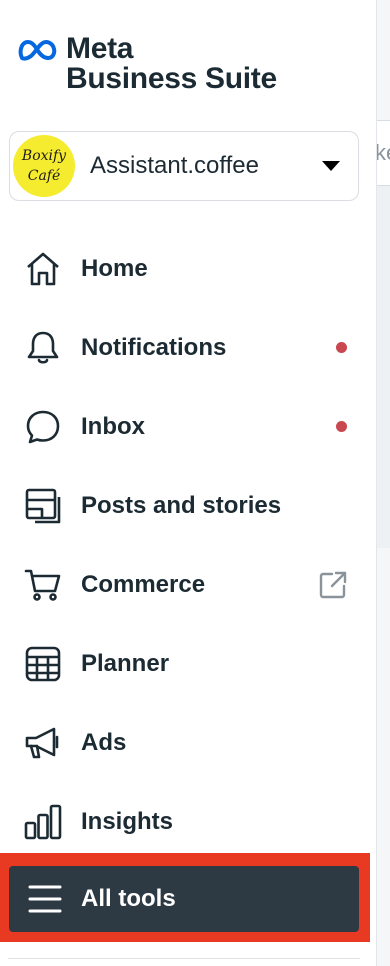 This screenshot has height=966, width=390. Describe the element at coordinates (43, 427) in the screenshot. I see `chat-bubble-icon` at that location.